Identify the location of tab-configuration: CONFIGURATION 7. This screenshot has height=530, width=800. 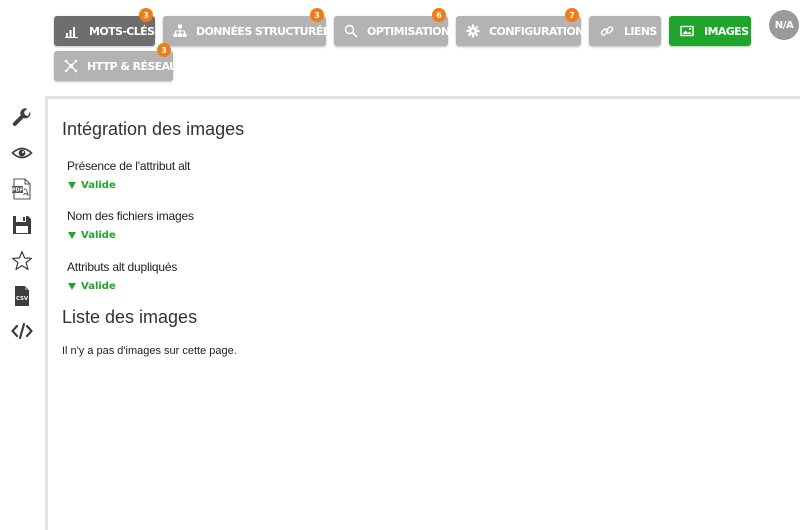
(520, 27).